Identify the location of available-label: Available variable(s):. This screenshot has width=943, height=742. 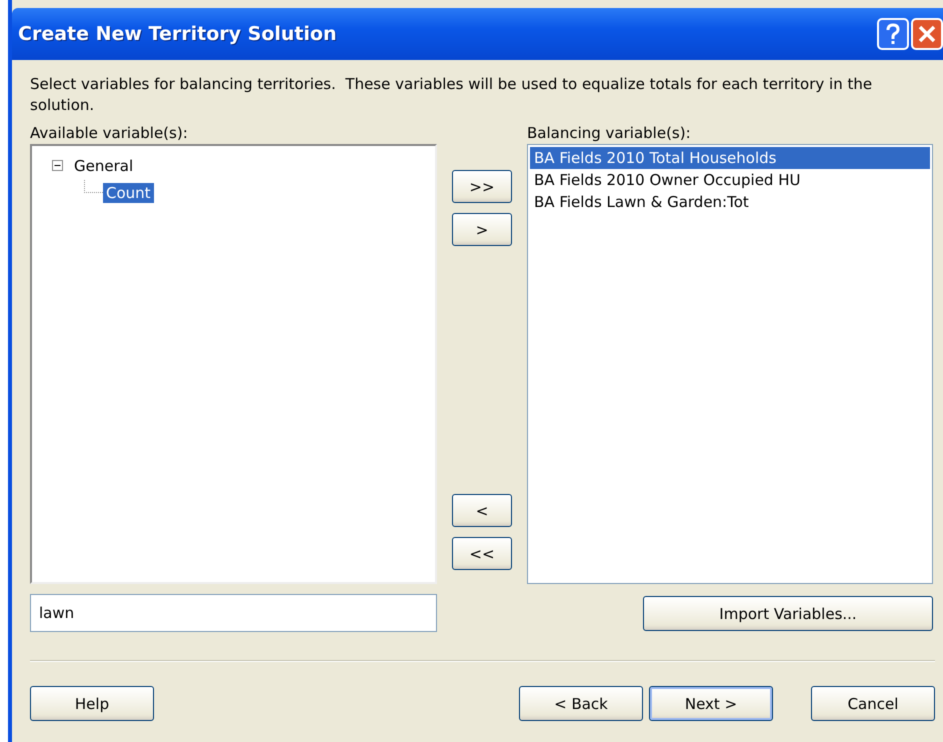
(109, 133).